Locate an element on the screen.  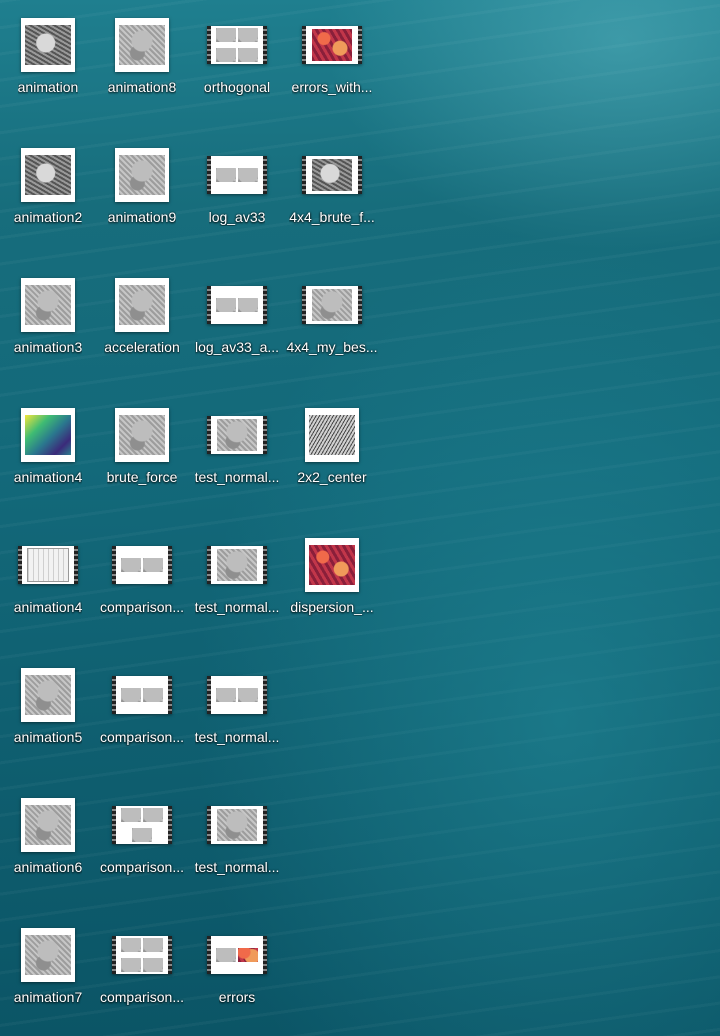
file-name-label: animation3 is located at coordinates (48, 347).